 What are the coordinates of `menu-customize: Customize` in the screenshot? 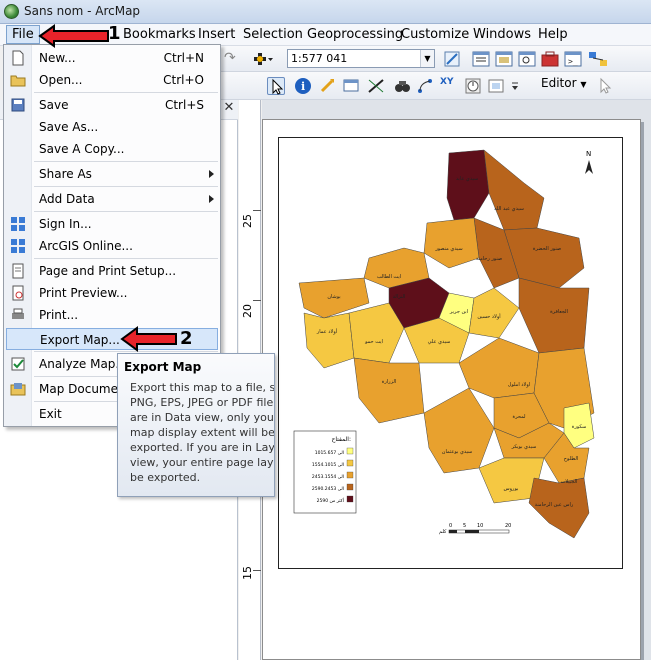 It's located at (435, 34).